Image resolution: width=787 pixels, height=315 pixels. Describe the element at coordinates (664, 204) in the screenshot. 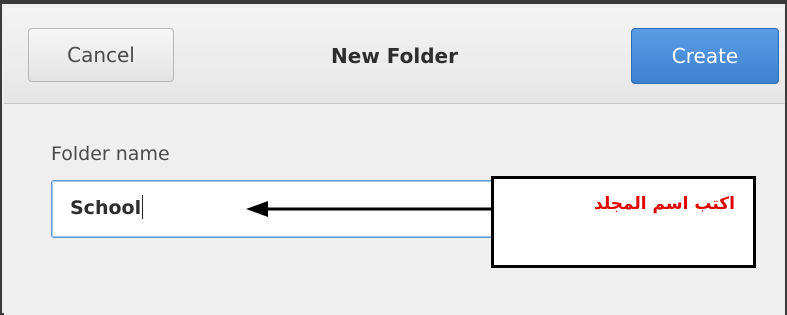

I see `annotation-text: اكتب اسم المجلد` at that location.